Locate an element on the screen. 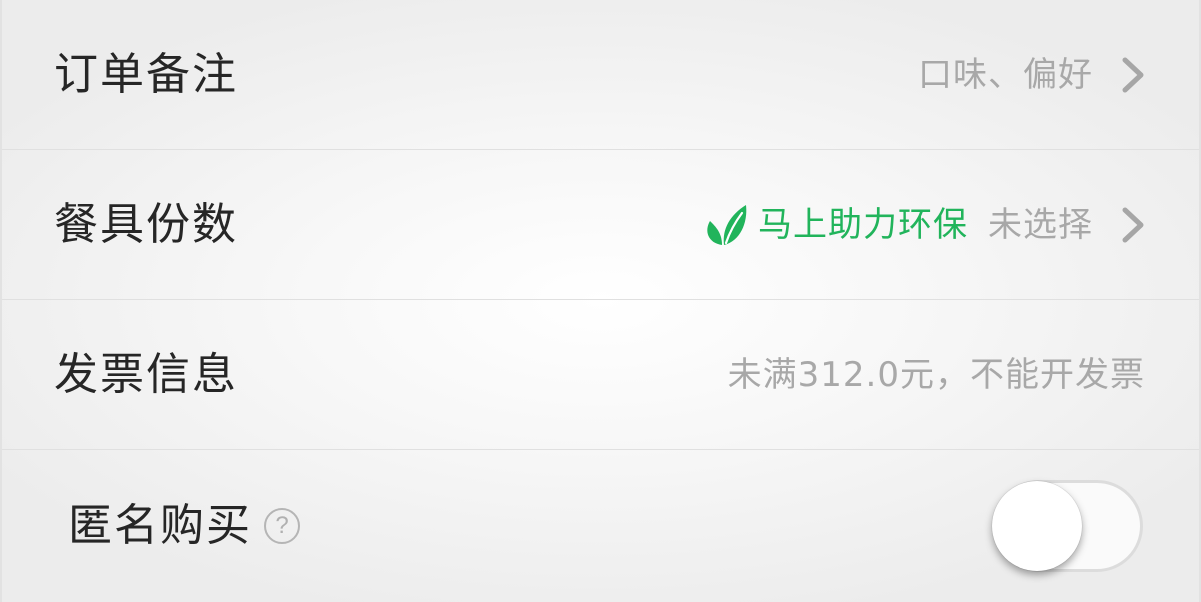 The image size is (1201, 602). eco-badge: 马上助力环保 is located at coordinates (835, 225).